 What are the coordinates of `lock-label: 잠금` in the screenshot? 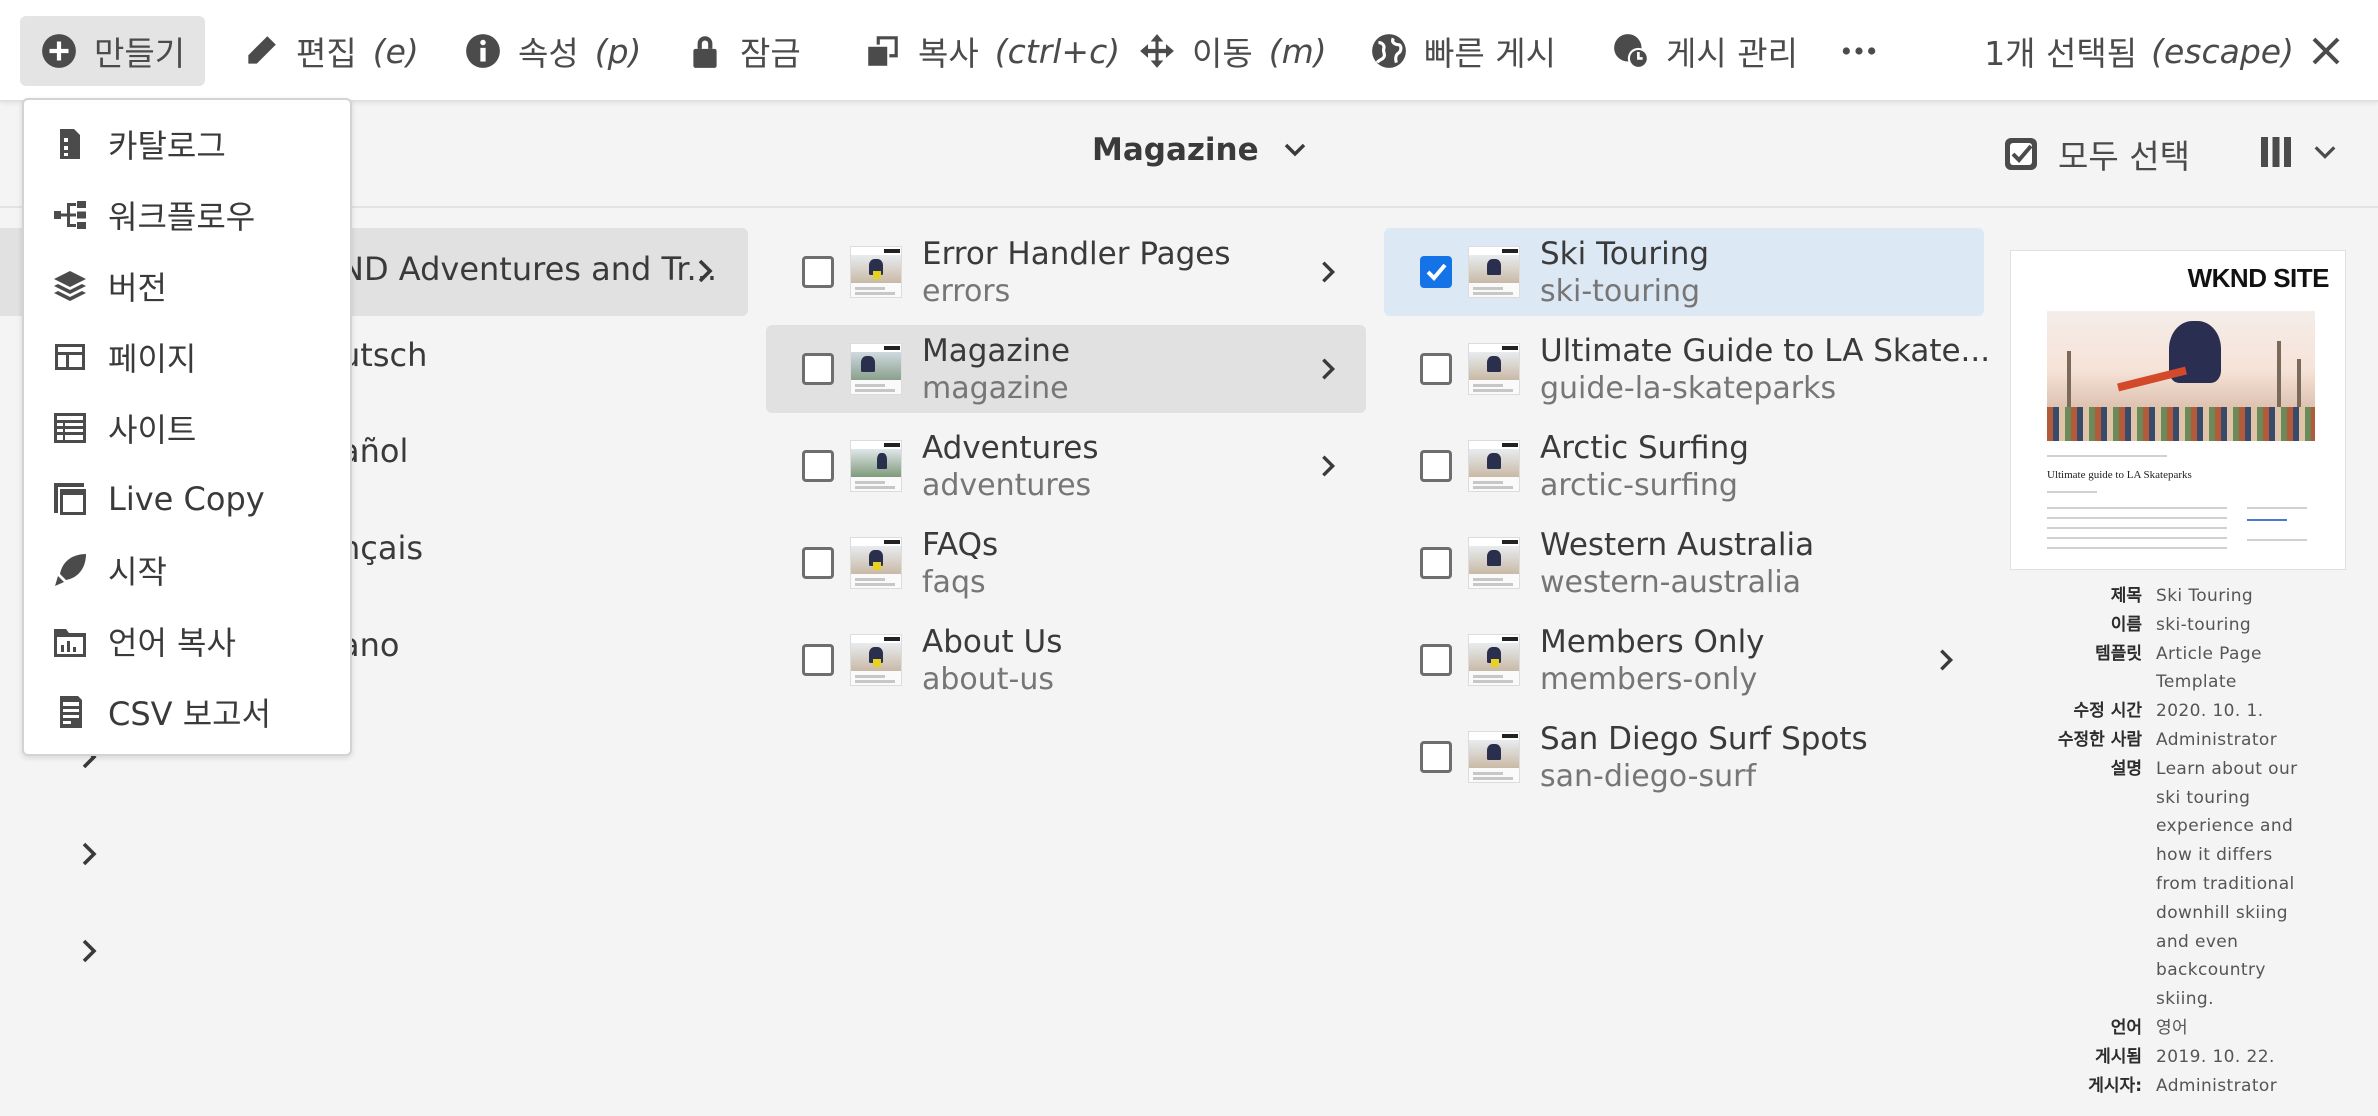 It's located at (770, 53).